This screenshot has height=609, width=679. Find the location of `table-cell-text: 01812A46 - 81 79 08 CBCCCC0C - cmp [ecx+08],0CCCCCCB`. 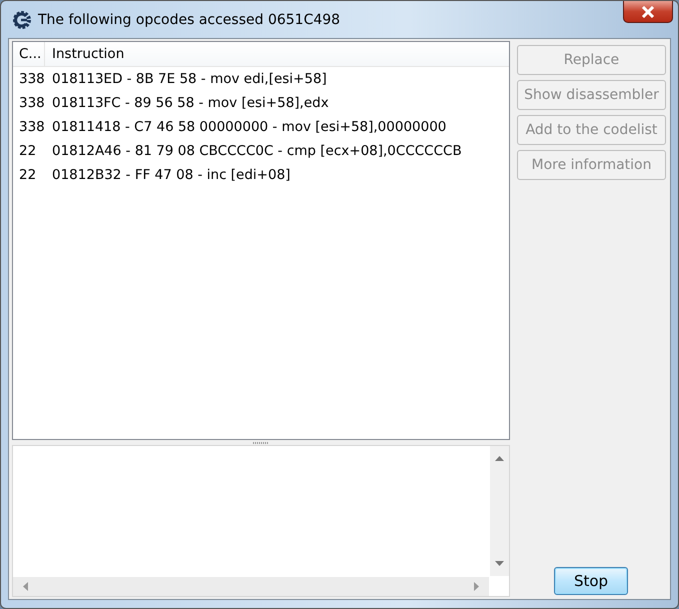

table-cell-text: 01812A46 - 81 79 08 CBCCCC0C - cmp [ecx+08],0CCCCCCB is located at coordinates (256, 151).